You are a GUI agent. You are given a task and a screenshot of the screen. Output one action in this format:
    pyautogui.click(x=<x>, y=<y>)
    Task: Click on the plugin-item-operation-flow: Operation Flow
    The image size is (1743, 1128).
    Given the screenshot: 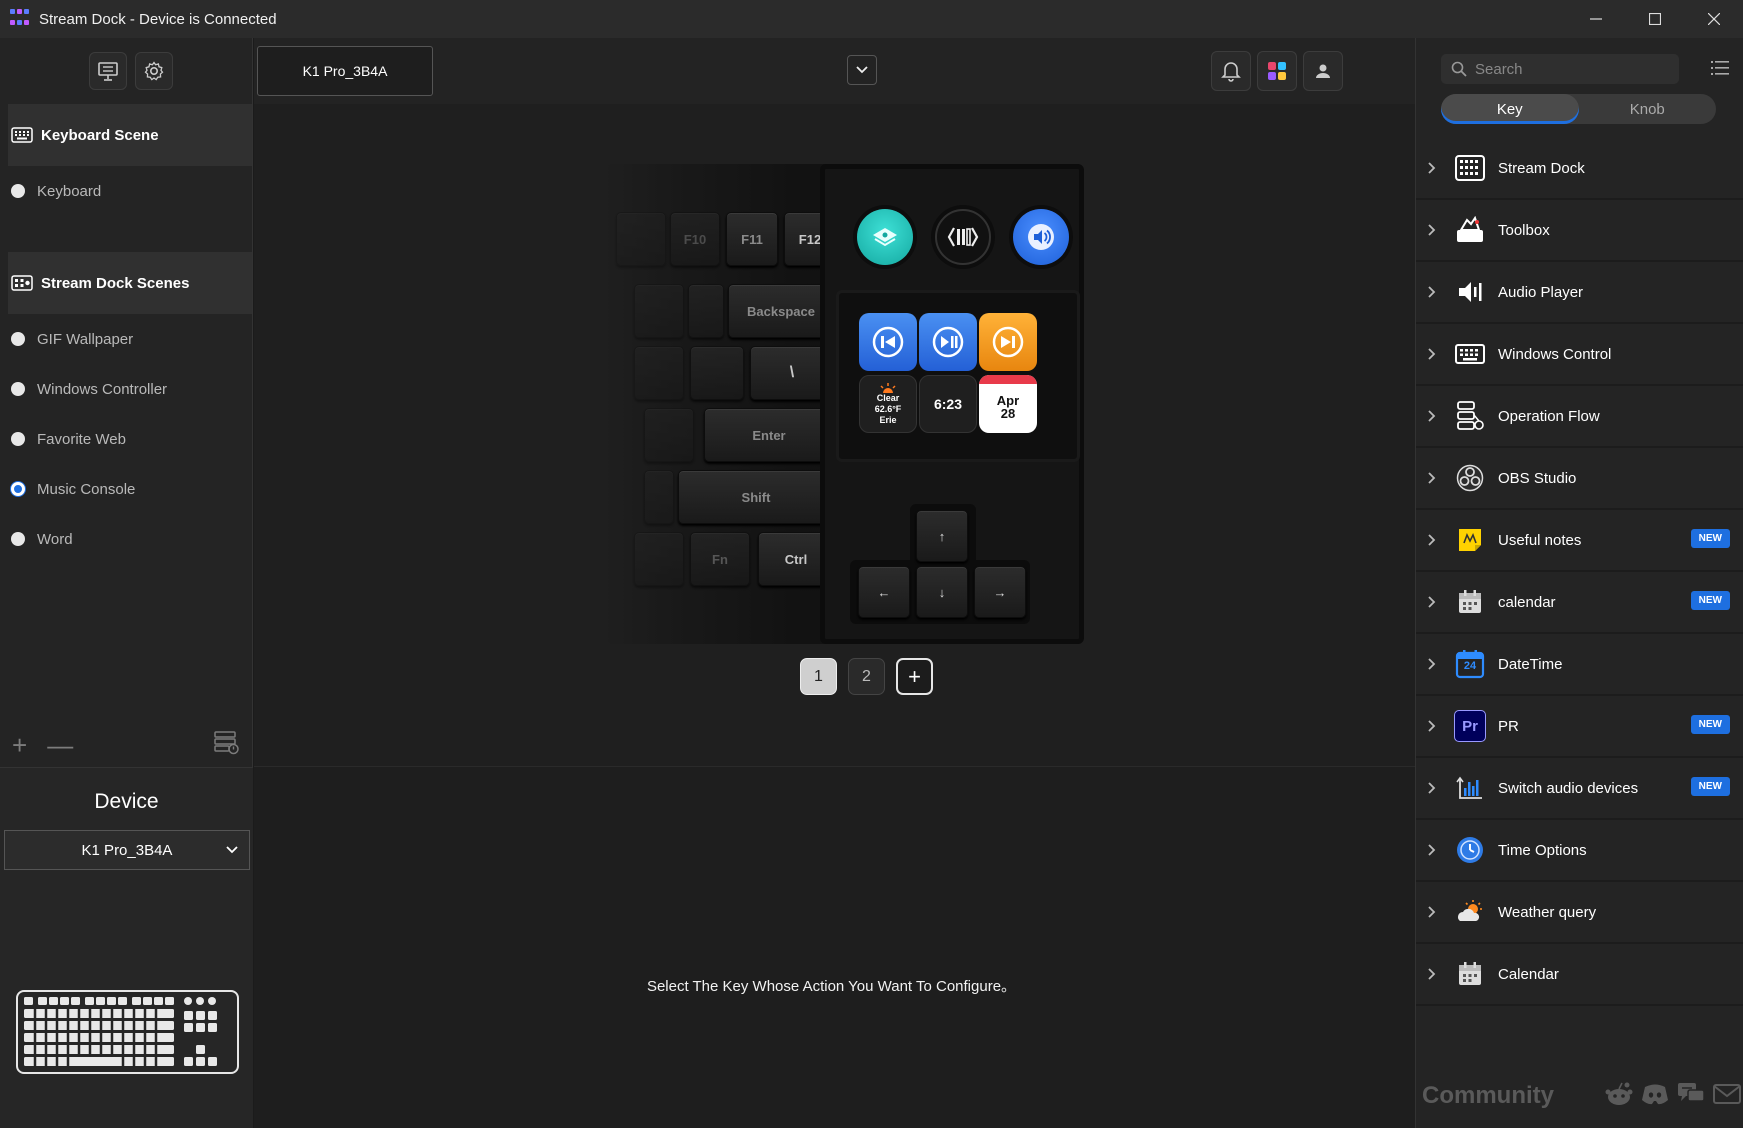 What is the action you would take?
    pyautogui.click(x=1579, y=417)
    